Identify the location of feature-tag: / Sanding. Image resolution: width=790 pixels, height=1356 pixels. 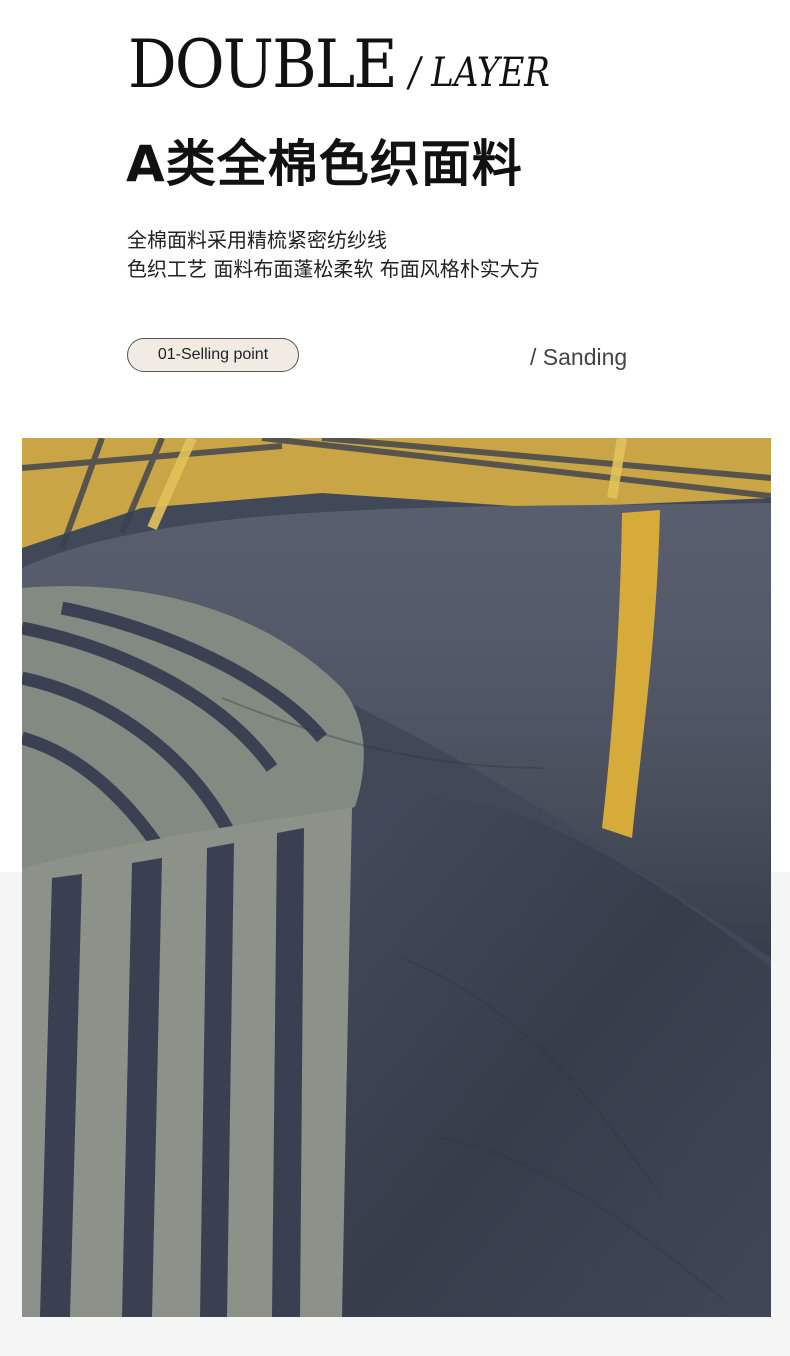
(579, 357).